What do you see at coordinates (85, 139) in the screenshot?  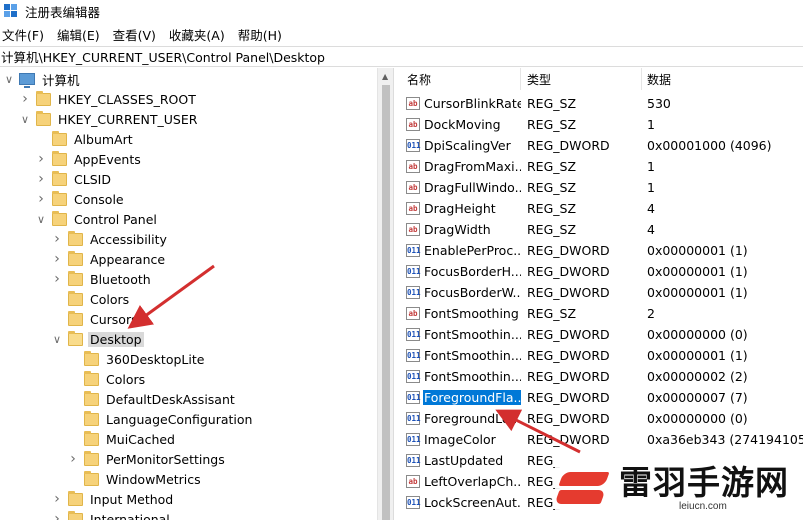 I see `tree-node: AlbumArt` at bounding box center [85, 139].